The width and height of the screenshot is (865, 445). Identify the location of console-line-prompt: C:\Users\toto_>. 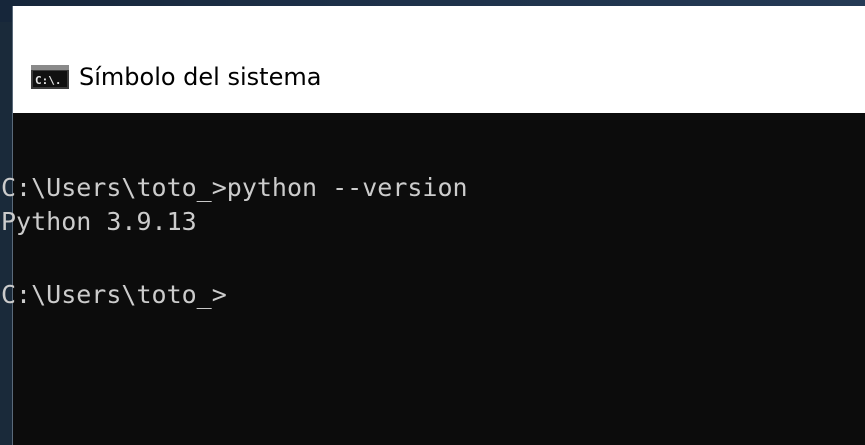
(427, 295).